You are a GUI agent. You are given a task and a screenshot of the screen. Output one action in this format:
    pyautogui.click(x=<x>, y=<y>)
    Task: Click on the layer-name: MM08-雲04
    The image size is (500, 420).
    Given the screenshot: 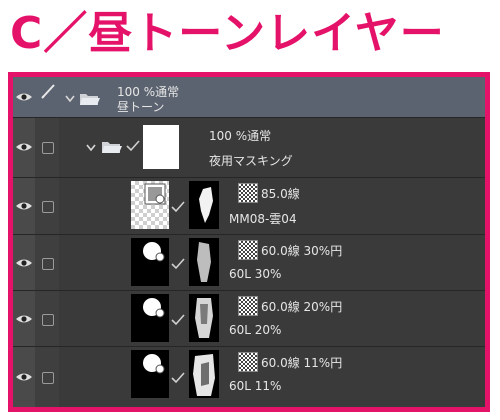 What is the action you would take?
    pyautogui.click(x=263, y=219)
    